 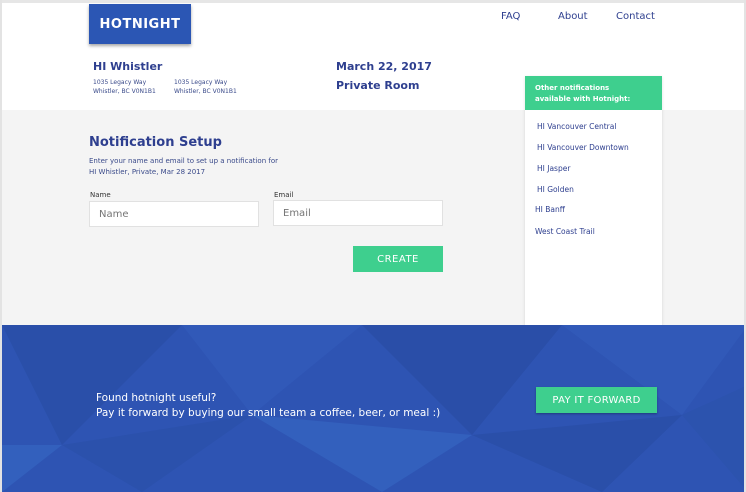 What do you see at coordinates (550, 209) in the screenshot?
I see `hostel-link: HI Banff` at bounding box center [550, 209].